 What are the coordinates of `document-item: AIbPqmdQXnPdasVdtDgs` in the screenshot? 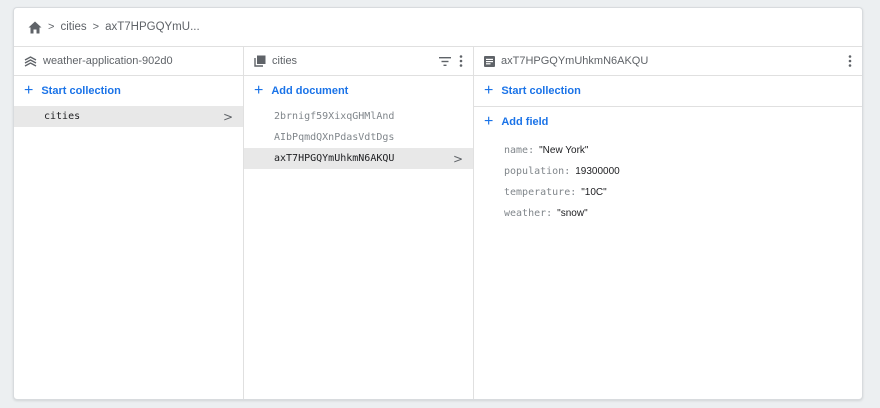 It's located at (358, 137).